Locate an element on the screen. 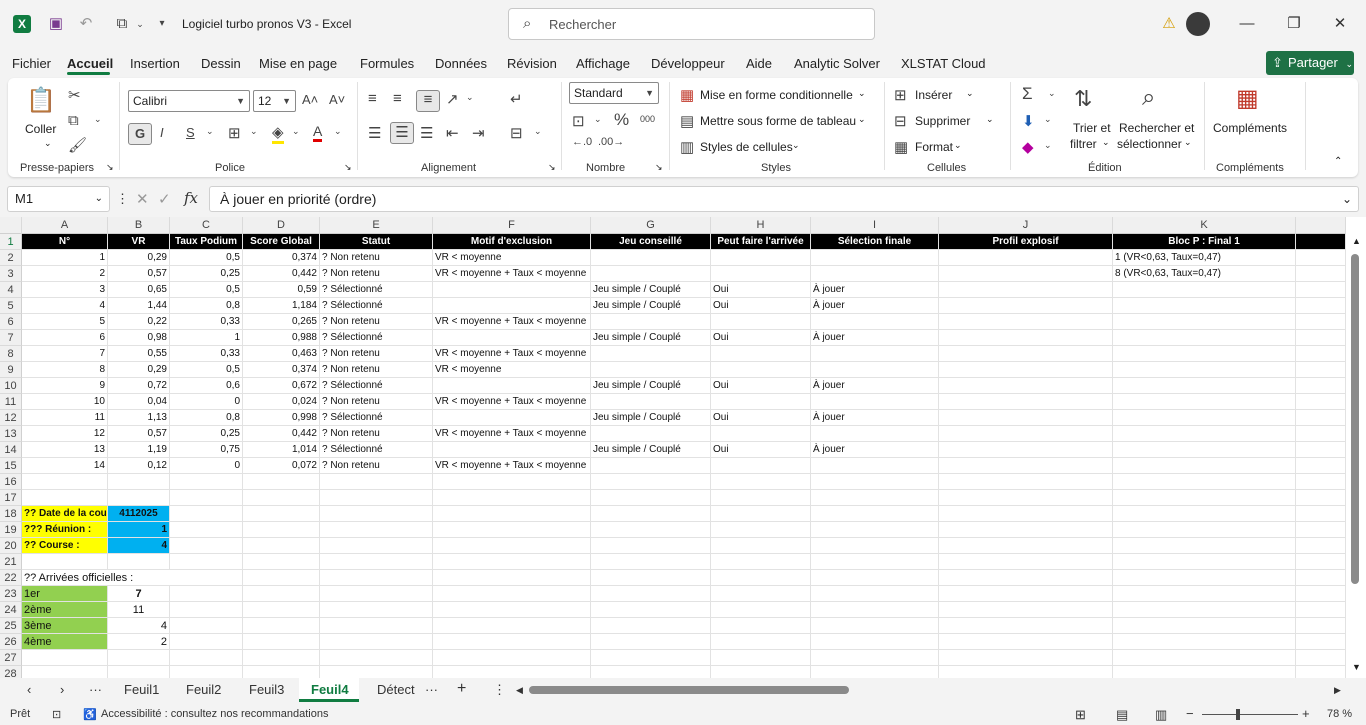 The width and height of the screenshot is (1366, 725). table-cell: 2 is located at coordinates (65, 274).